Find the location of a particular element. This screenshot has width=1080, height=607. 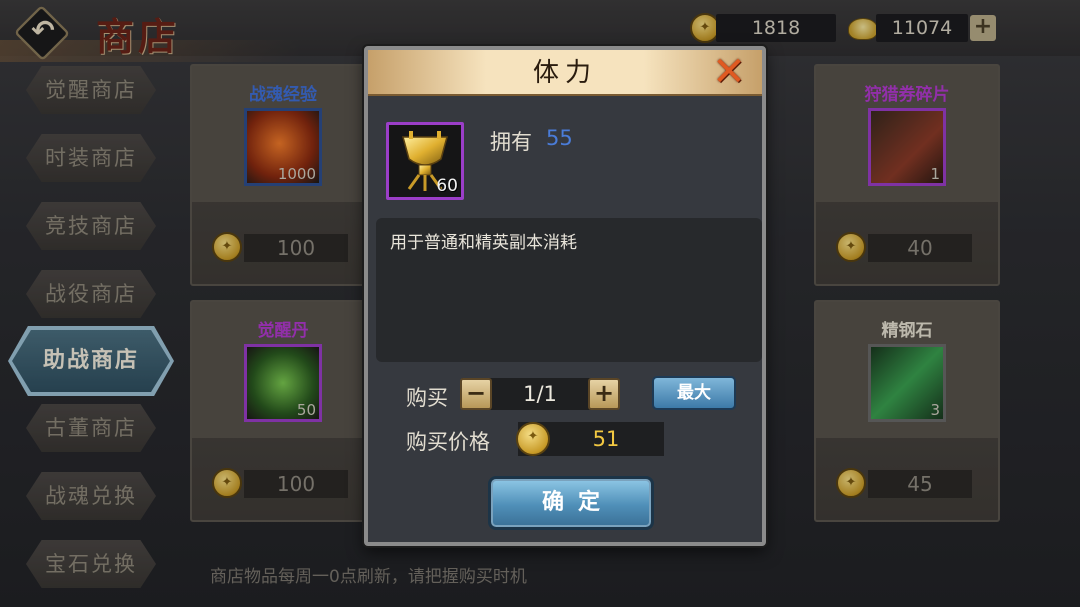

item-qty: 60 is located at coordinates (447, 186).